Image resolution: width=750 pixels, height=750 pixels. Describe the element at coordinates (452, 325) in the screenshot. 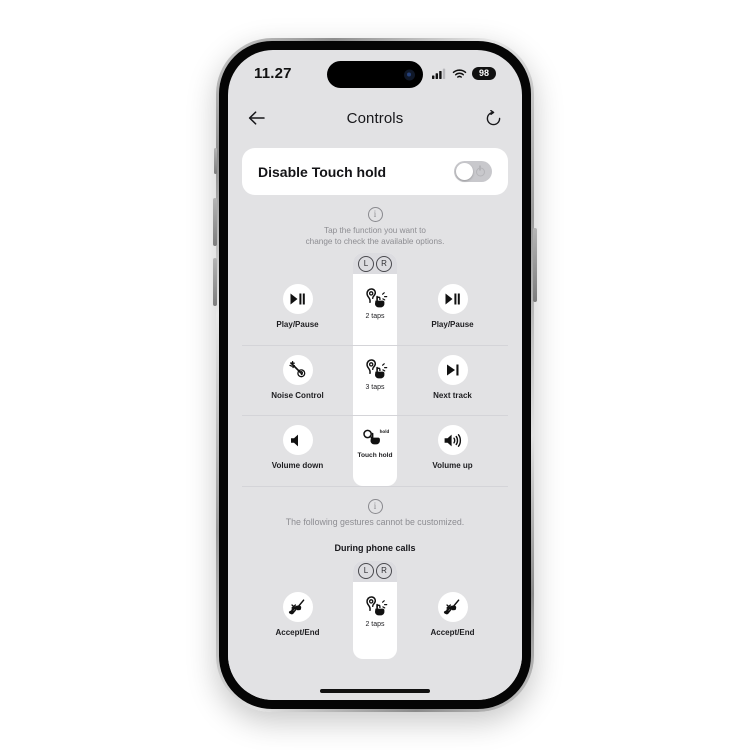

I see `right-action-label: Play/Pause` at that location.